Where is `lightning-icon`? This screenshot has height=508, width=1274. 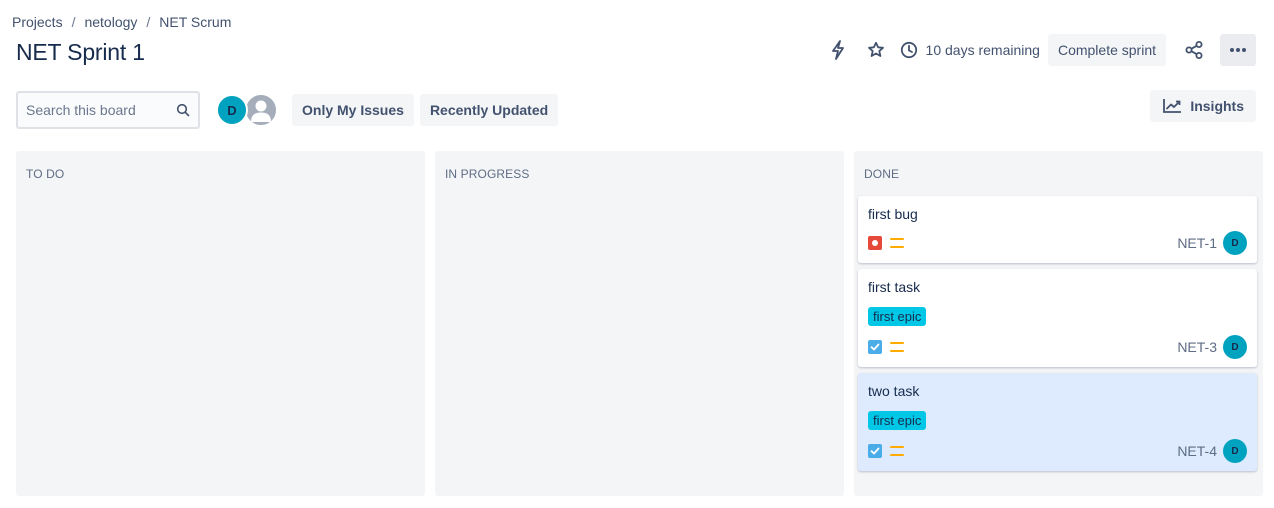 lightning-icon is located at coordinates (837, 50).